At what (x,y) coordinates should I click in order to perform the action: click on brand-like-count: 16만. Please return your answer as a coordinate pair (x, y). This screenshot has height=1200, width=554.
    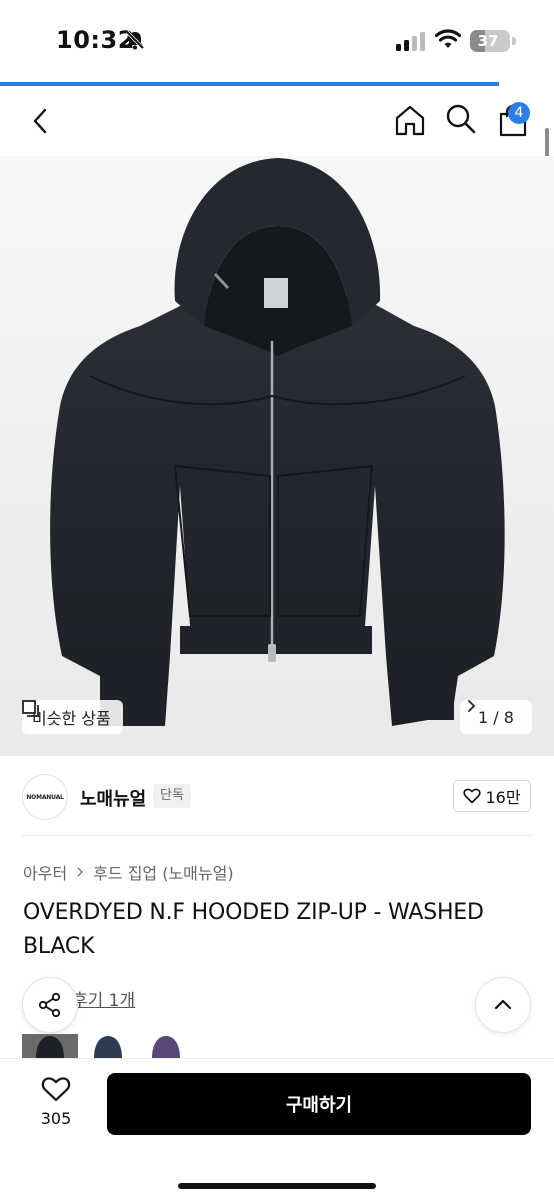
    Looking at the image, I should click on (503, 797).